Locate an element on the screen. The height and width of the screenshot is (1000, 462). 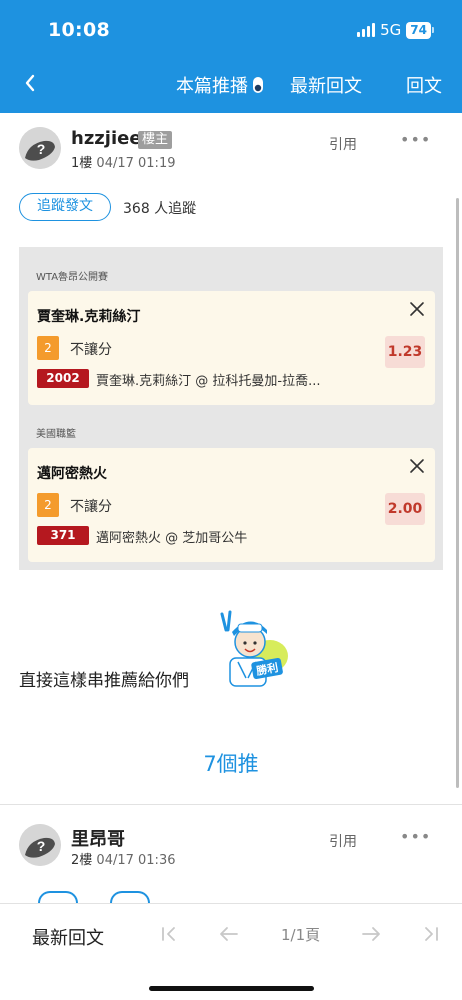
follow-button: 追蹤發文 is located at coordinates (65, 207).